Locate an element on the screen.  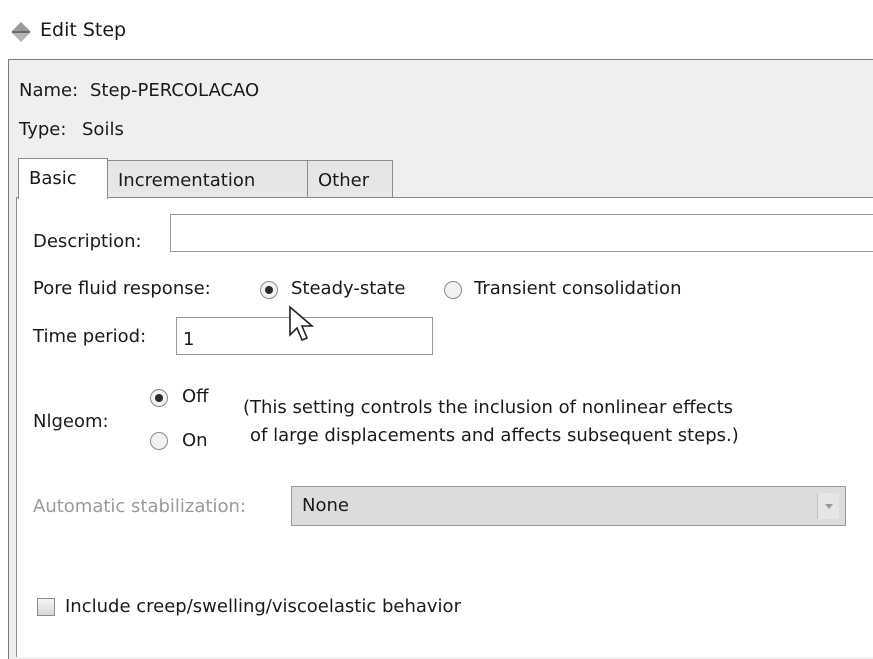
tab-incrementation: Incrementation is located at coordinates (211, 179).